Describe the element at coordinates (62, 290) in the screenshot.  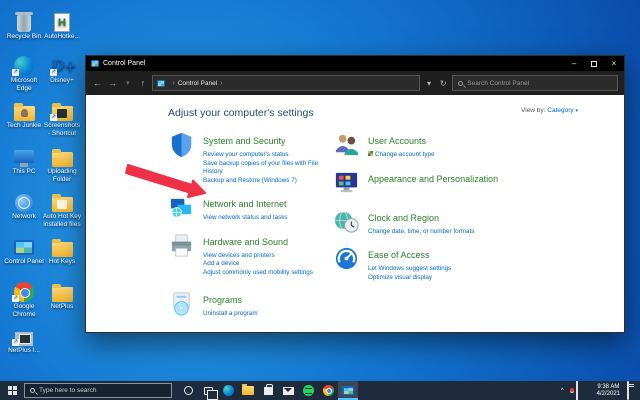
I see `folder-icon` at that location.